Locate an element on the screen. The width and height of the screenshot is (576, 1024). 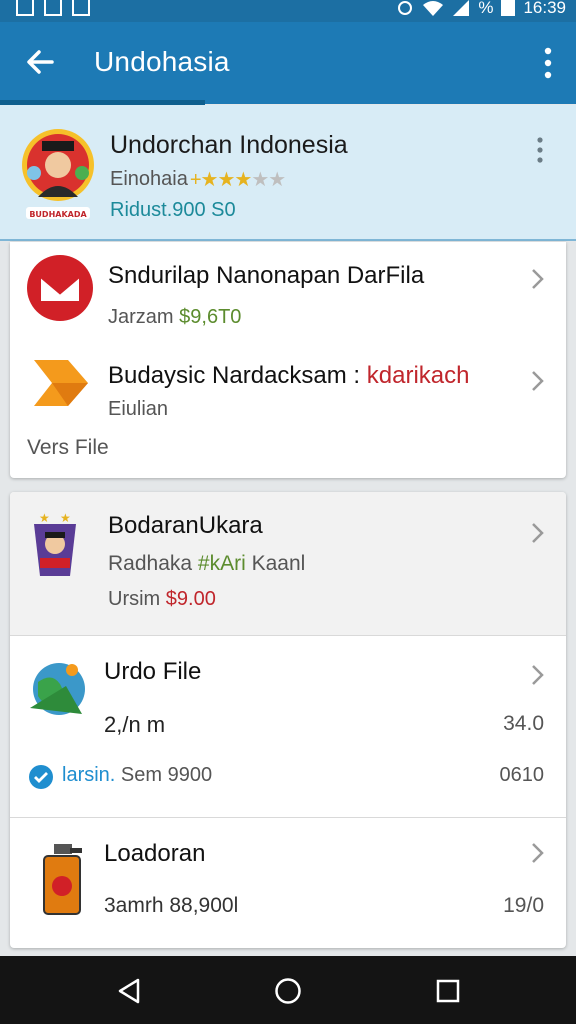
item-price: $9,6T0 is located at coordinates (210, 317).